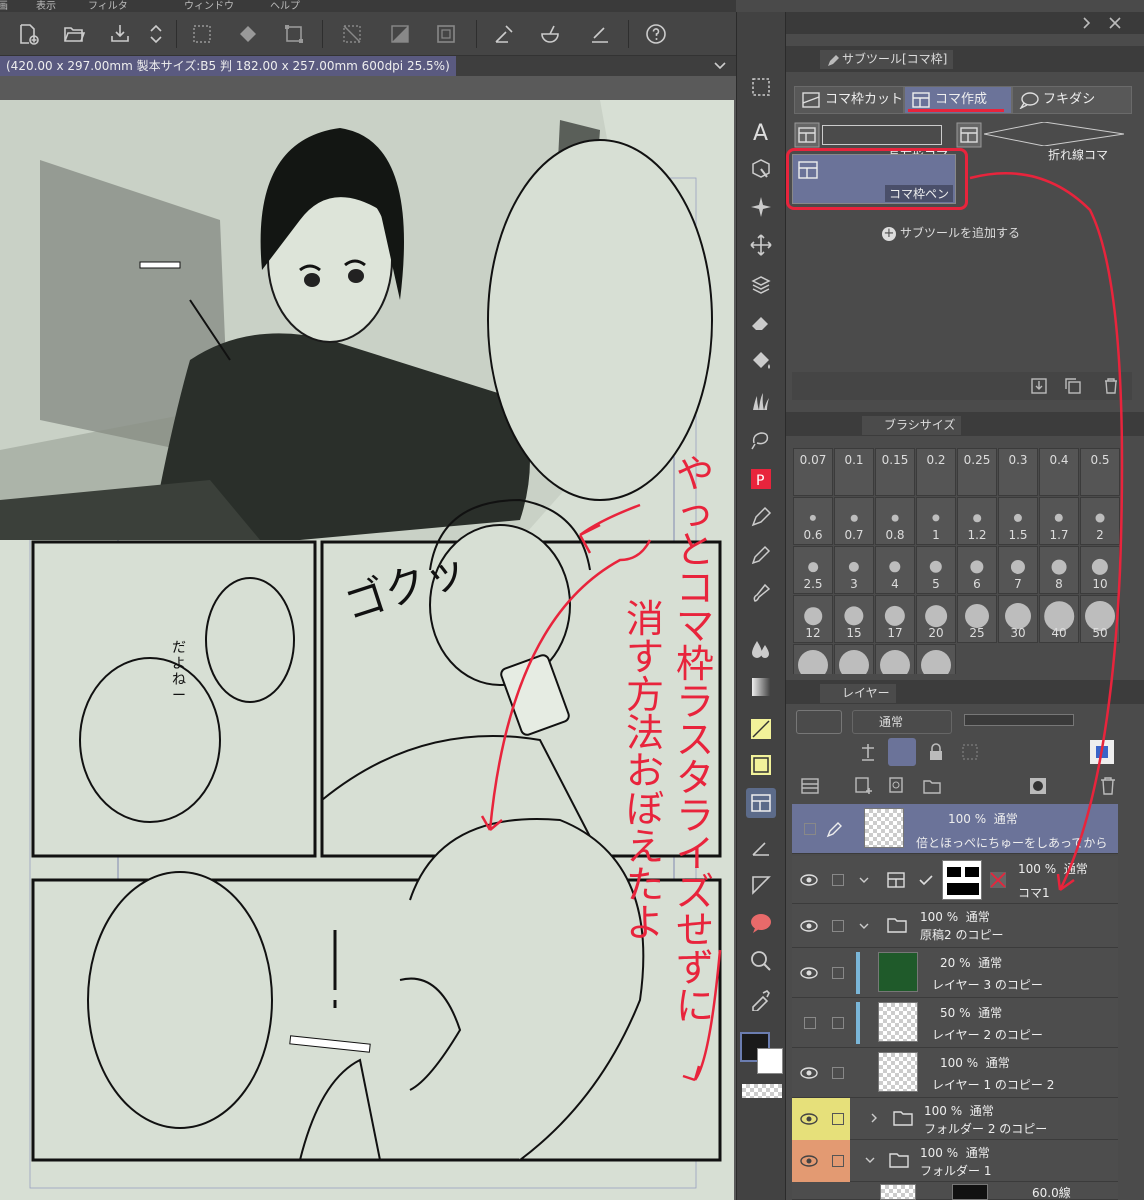 The width and height of the screenshot is (1144, 1200). What do you see at coordinates (854, 472) in the screenshot?
I see `brush-size-preset: 0.1` at bounding box center [854, 472].